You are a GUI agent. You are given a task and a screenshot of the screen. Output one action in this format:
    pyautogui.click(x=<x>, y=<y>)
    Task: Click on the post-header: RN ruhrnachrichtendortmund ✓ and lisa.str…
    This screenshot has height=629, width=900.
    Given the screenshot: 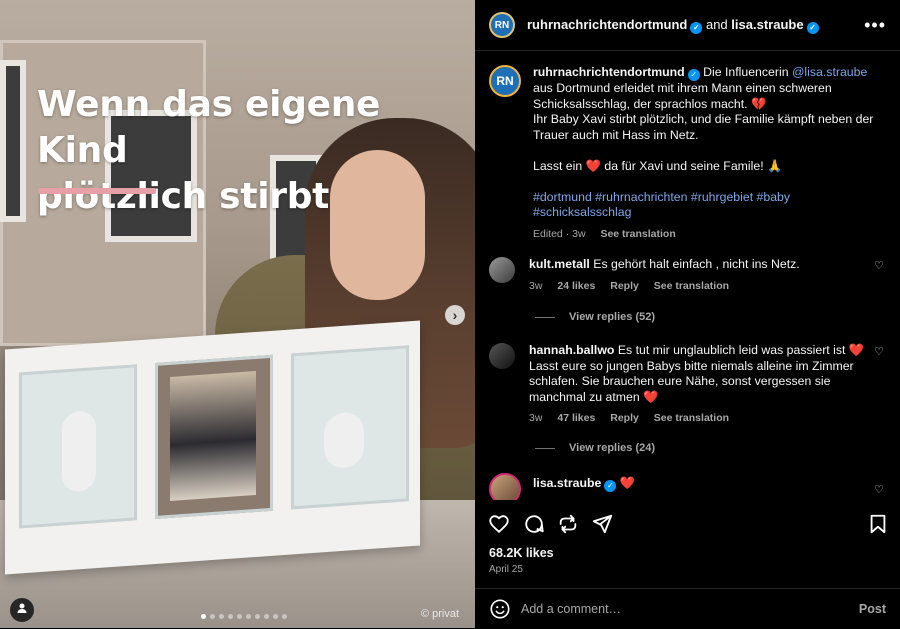 What is the action you would take?
    pyautogui.click(x=687, y=25)
    